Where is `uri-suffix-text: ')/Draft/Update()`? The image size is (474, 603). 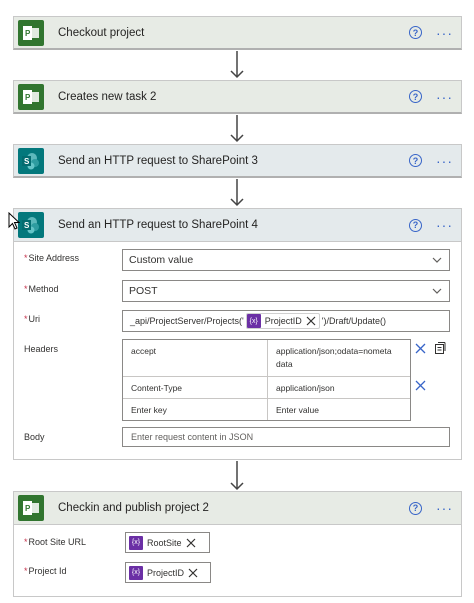 uri-suffix-text: ')/Draft/Update() is located at coordinates (354, 321).